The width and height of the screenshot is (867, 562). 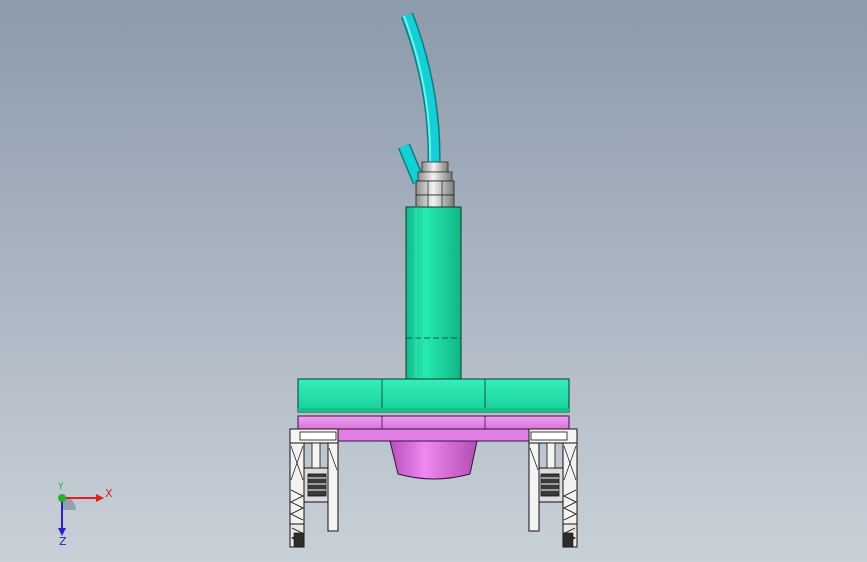 I want to click on gripper-jaw-left, so click(x=314, y=488).